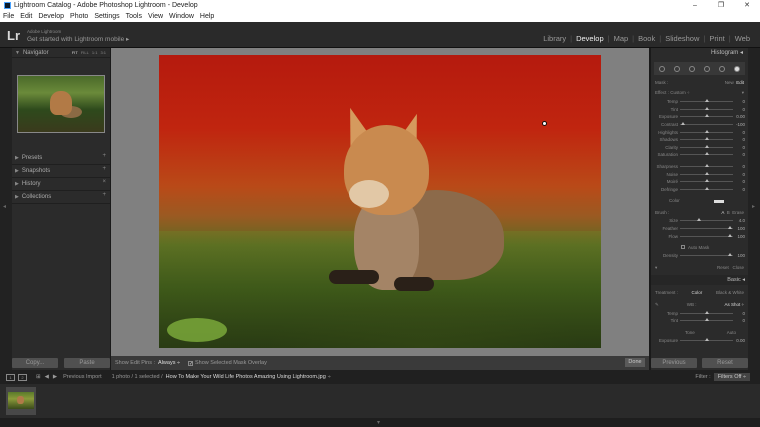 The width and height of the screenshot is (760, 427). Describe the element at coordinates (743, 93) in the screenshot. I see `effect-toggle-icon: ▾` at that location.